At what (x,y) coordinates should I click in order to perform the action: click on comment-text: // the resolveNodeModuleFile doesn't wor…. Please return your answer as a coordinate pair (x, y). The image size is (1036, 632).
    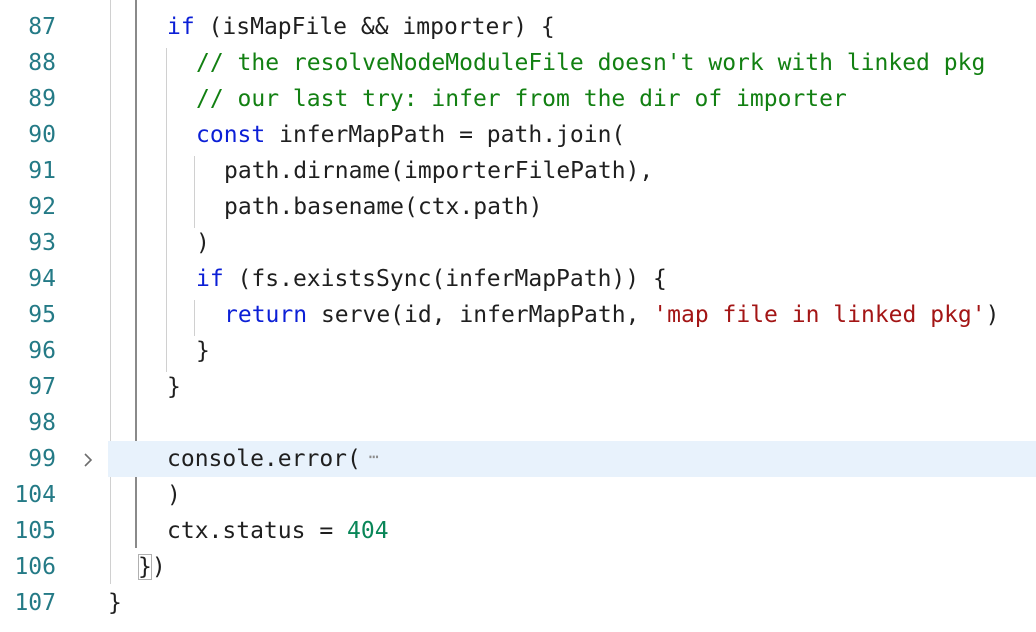
    Looking at the image, I should click on (591, 63).